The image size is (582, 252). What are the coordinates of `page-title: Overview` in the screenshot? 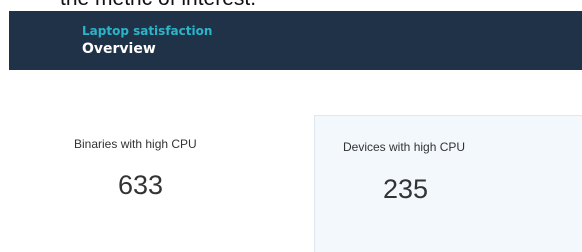 It's located at (119, 49).